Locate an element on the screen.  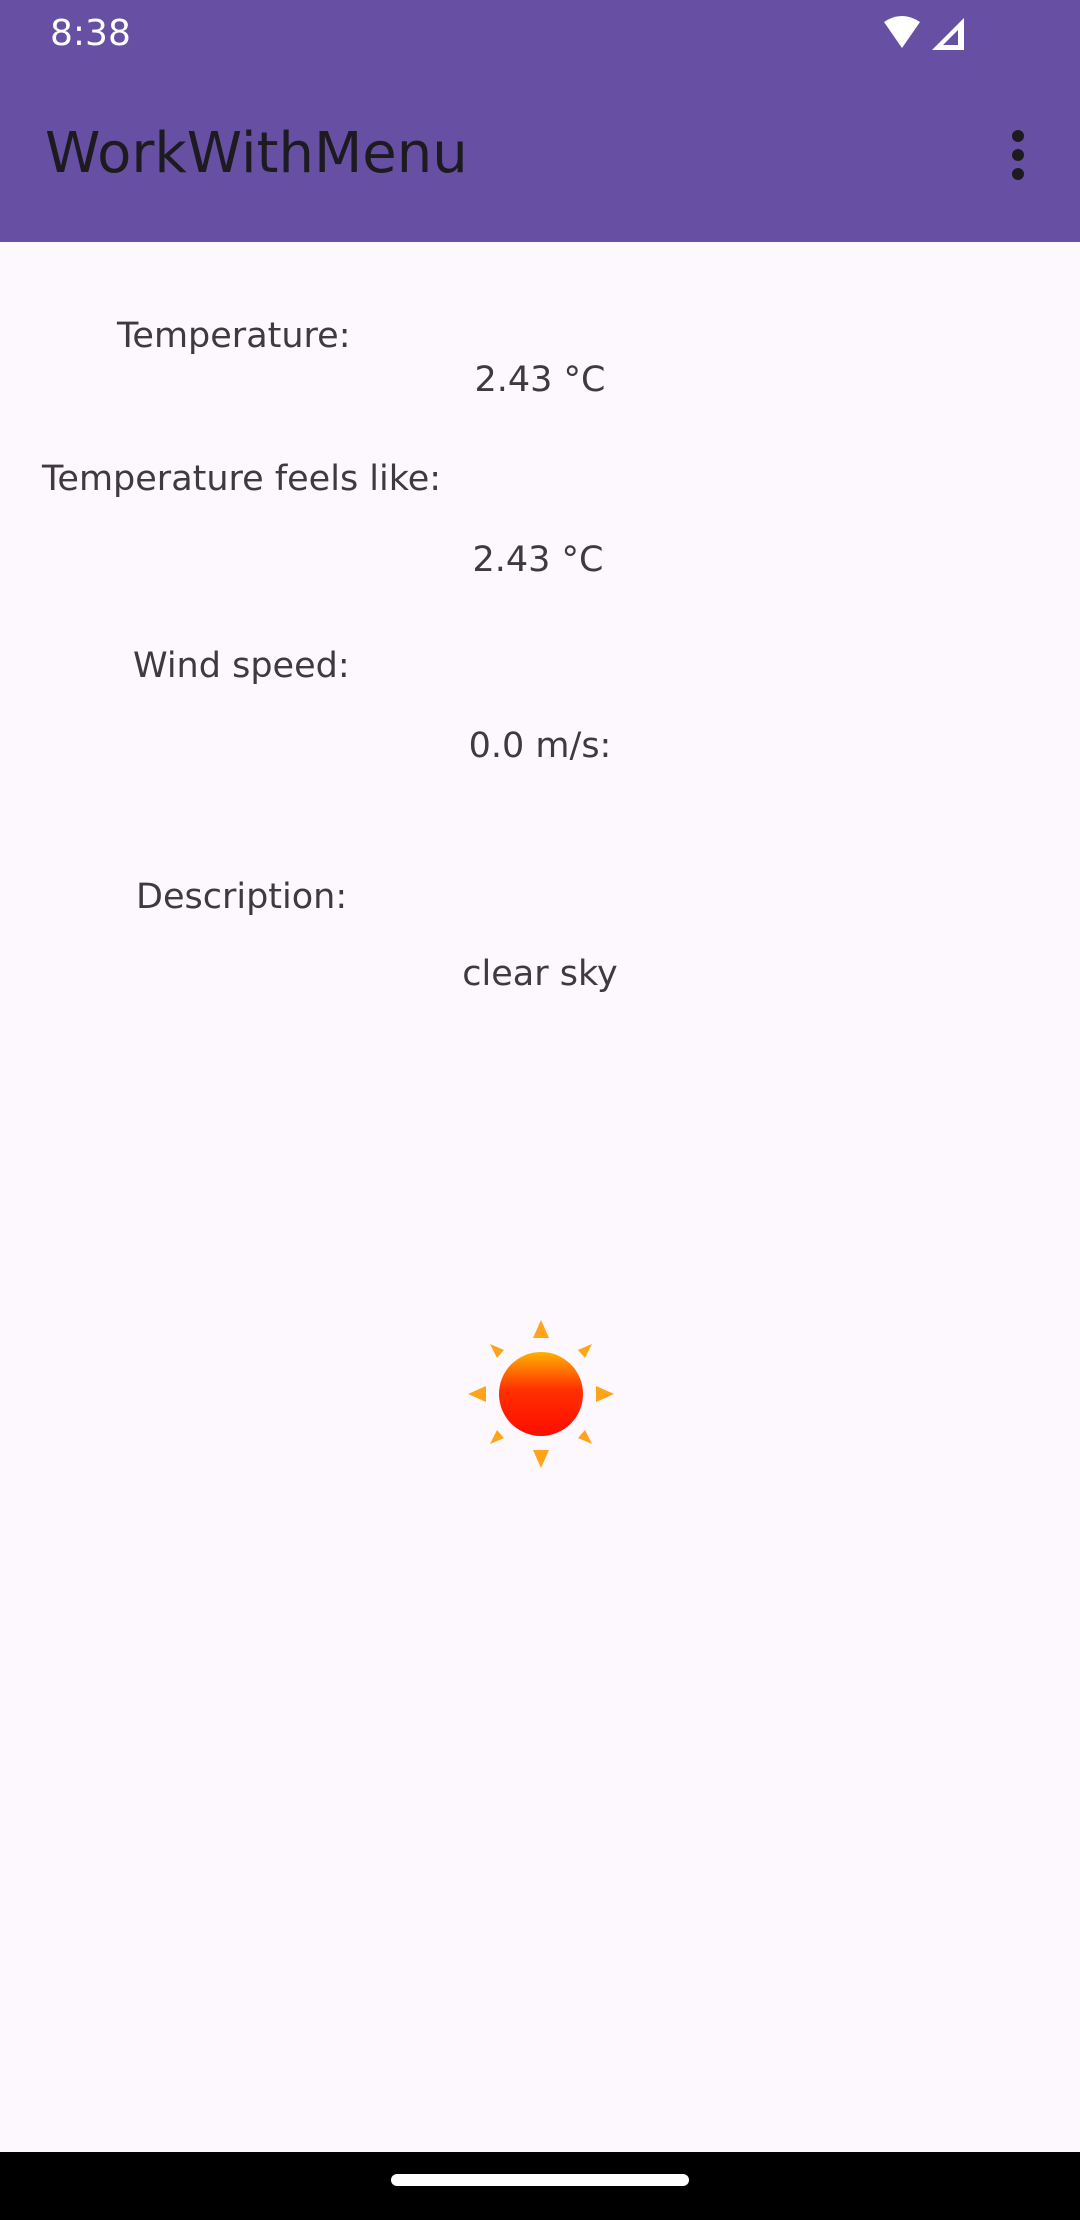
description-value: clear sky is located at coordinates (540, 974).